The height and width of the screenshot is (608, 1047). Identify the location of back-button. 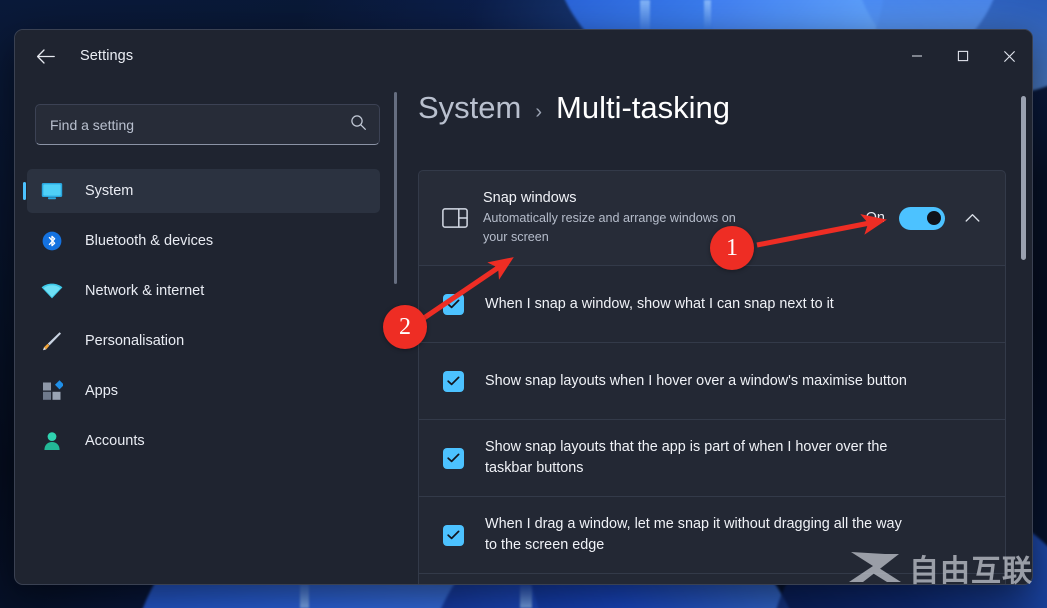
(45, 56).